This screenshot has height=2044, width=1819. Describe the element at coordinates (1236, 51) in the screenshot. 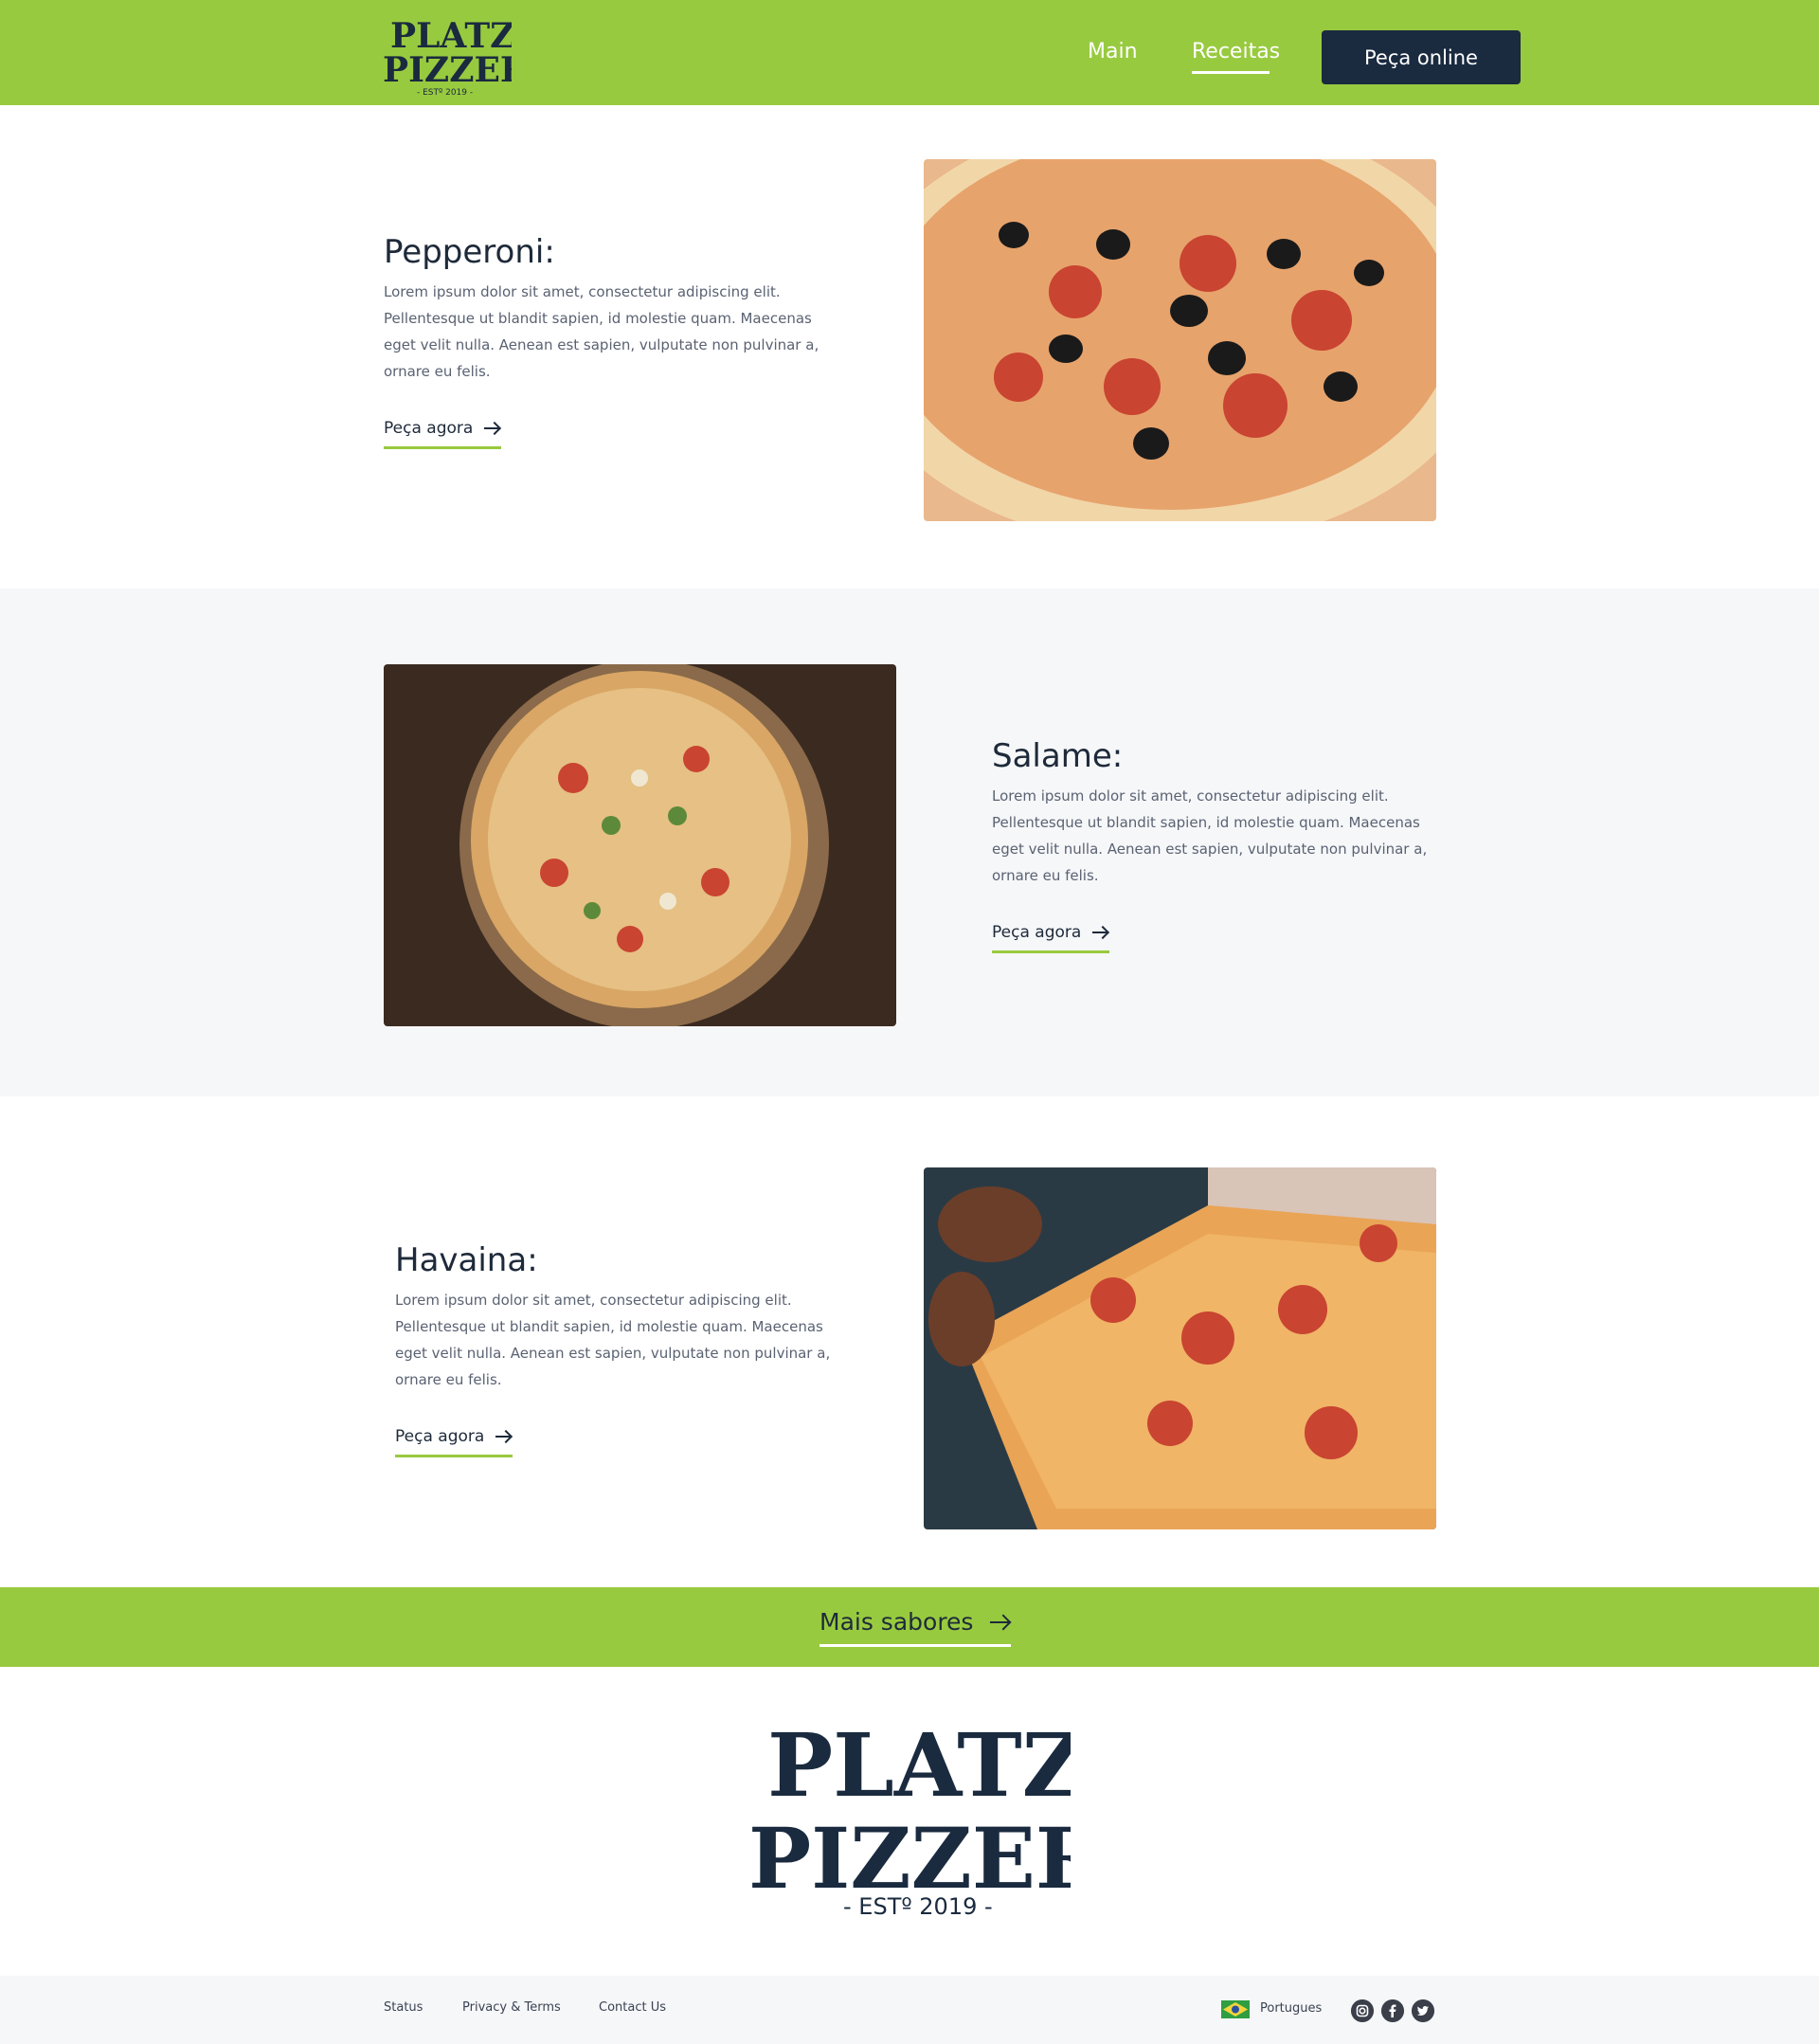

I see `nav-receitas: Receitas` at that location.